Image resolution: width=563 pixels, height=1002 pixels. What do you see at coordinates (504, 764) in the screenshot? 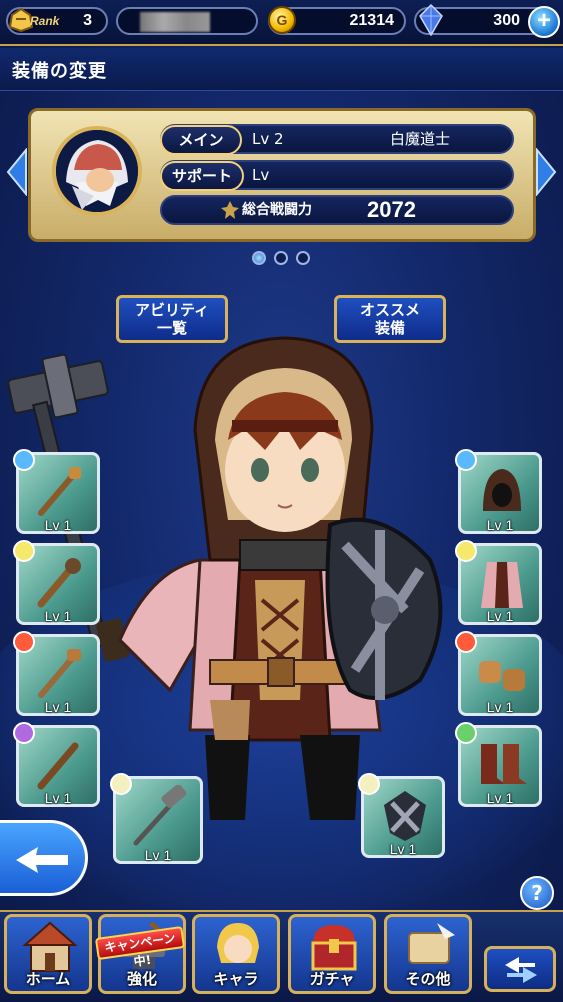
I see `boots-icon` at bounding box center [504, 764].